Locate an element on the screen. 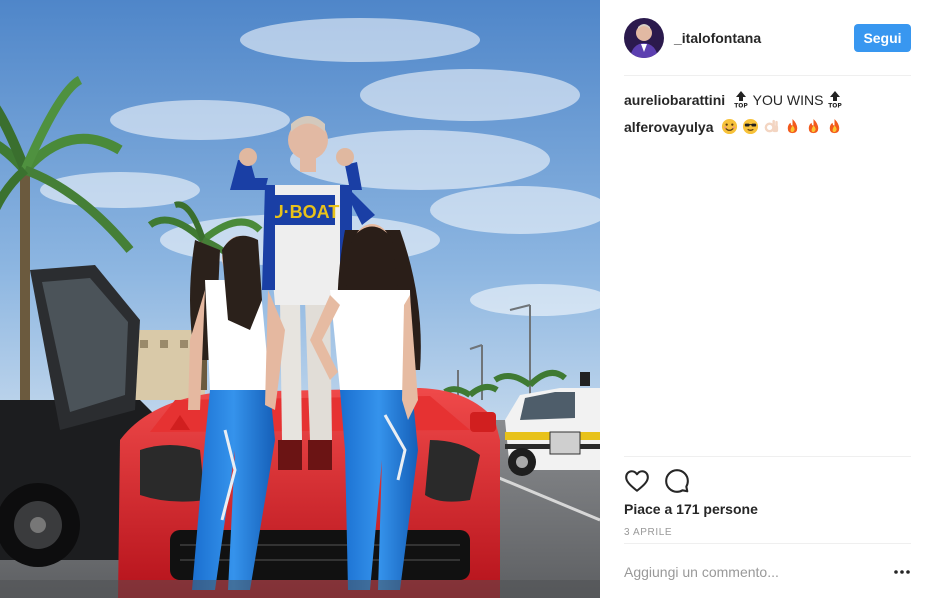 The image size is (934, 598). follow-button: Segui is located at coordinates (882, 38).